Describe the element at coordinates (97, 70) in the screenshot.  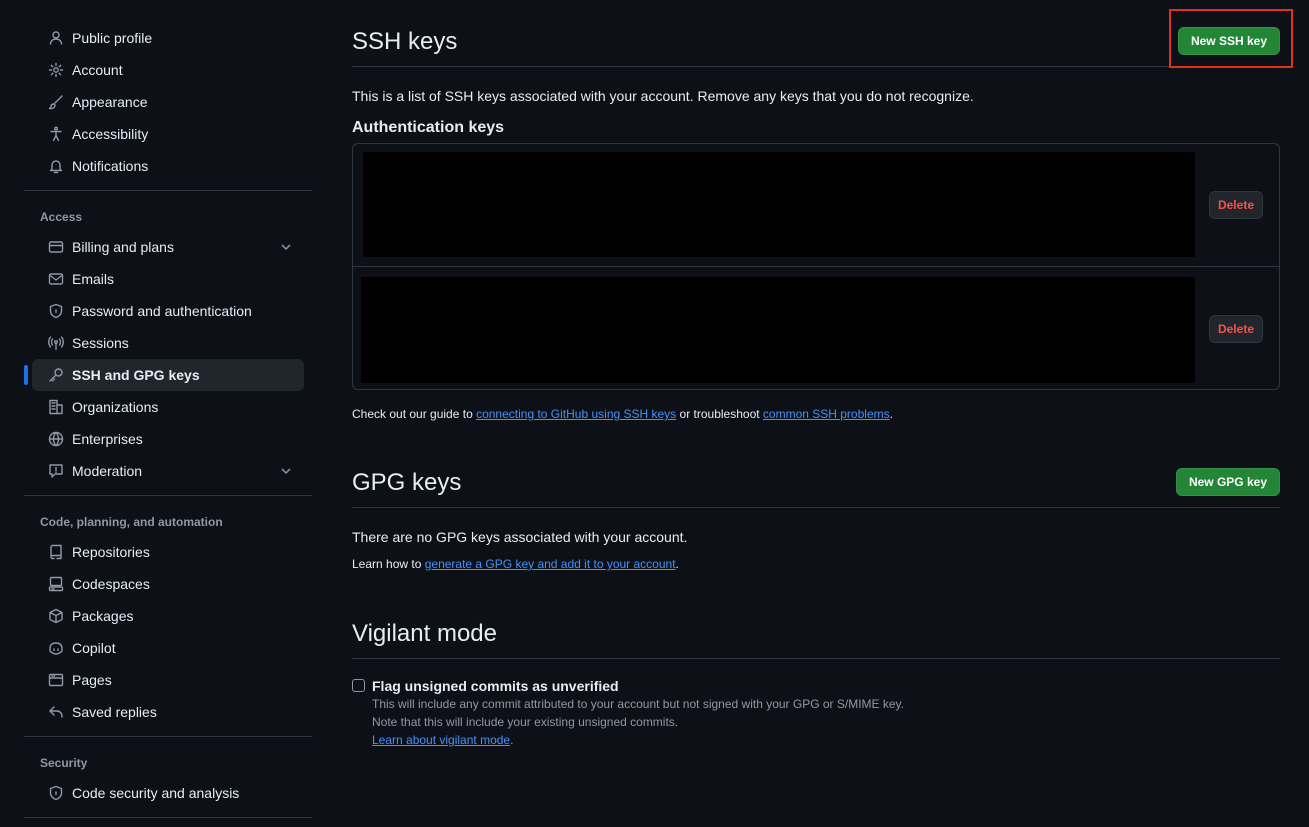
I see `sidebar-item-label: Account` at that location.